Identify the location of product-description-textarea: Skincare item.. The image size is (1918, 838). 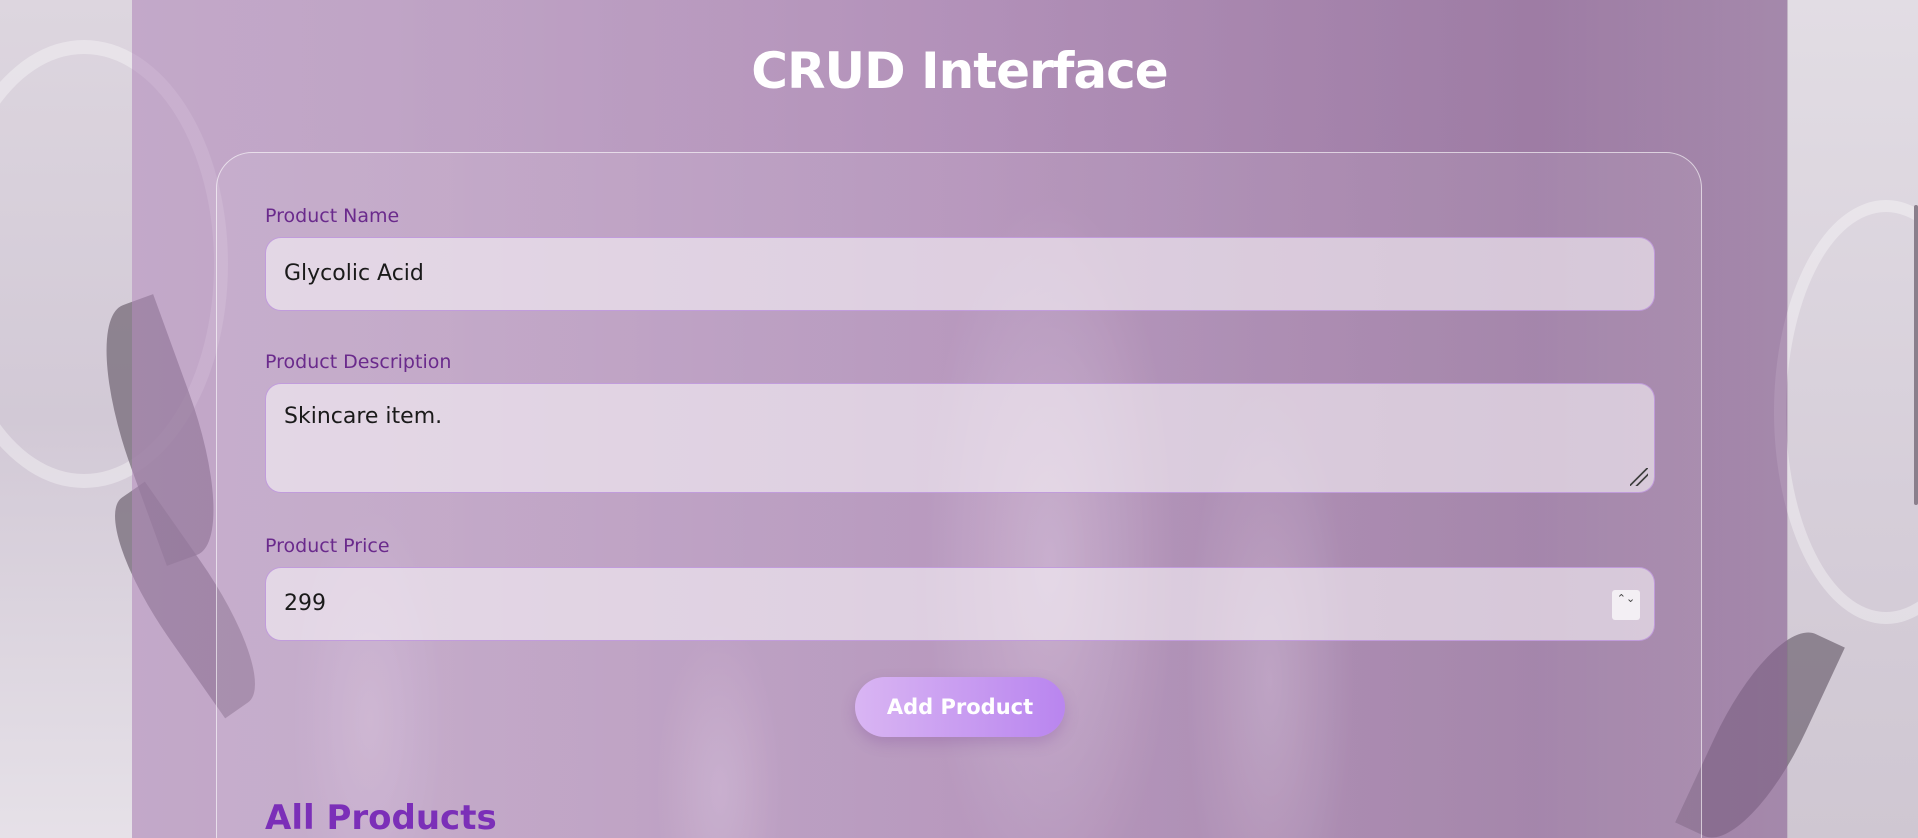
(960, 438).